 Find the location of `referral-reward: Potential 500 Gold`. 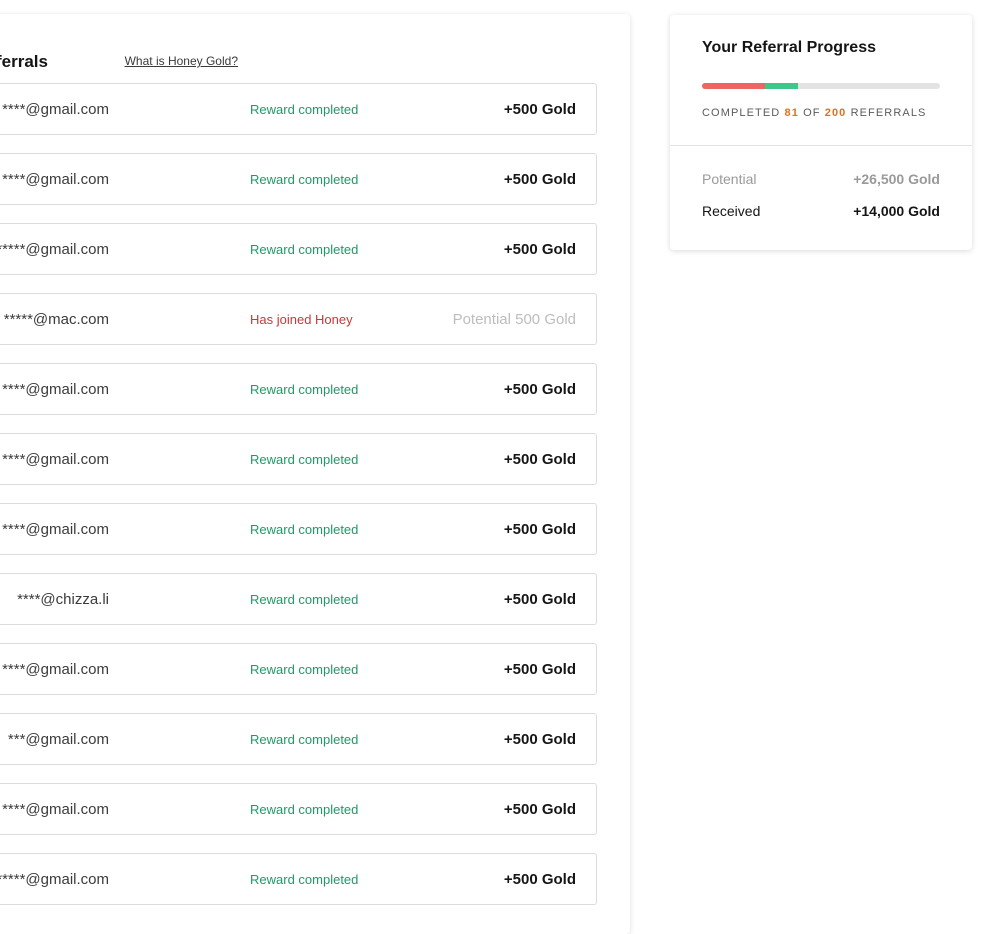

referral-reward: Potential 500 Gold is located at coordinates (514, 319).